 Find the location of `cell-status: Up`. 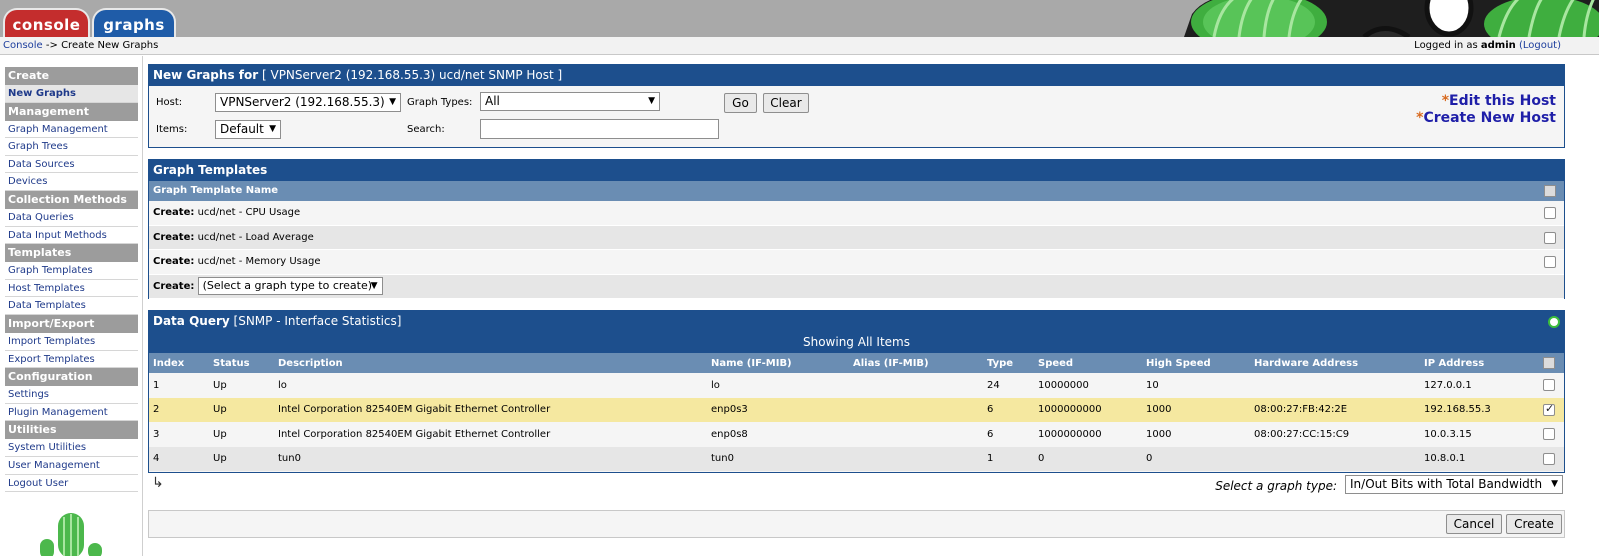

cell-status: Up is located at coordinates (241, 458).